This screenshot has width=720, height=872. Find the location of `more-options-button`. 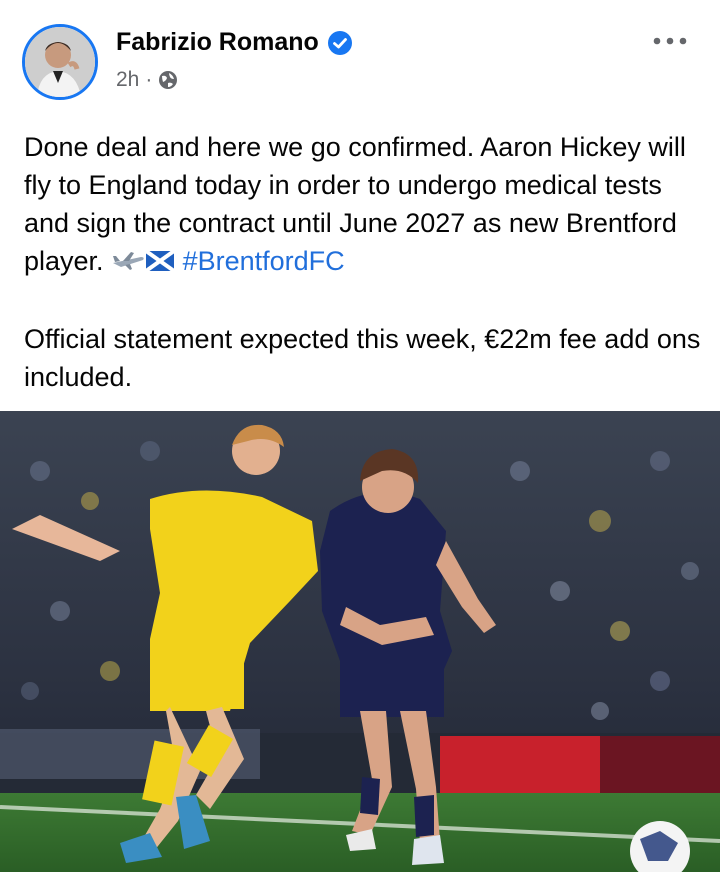

more-options-button is located at coordinates (670, 41).